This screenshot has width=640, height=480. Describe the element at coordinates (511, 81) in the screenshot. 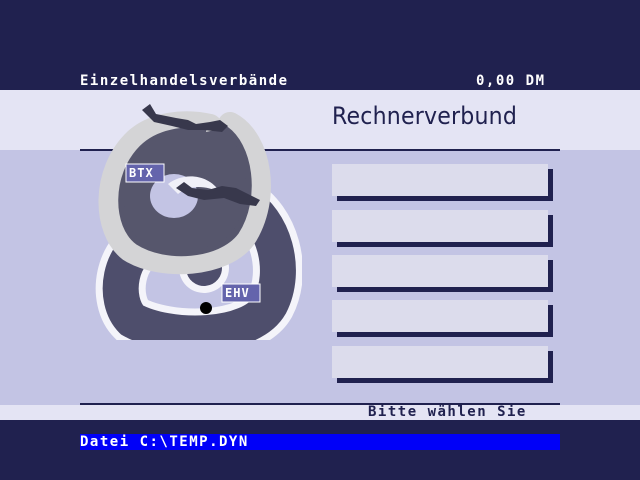

I see `header-amount: 0,00 DM` at that location.